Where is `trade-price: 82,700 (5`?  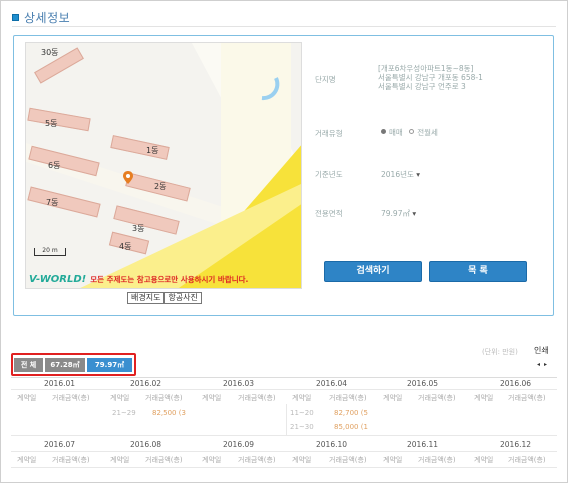 trade-price: 82,700 (5 is located at coordinates (351, 413).